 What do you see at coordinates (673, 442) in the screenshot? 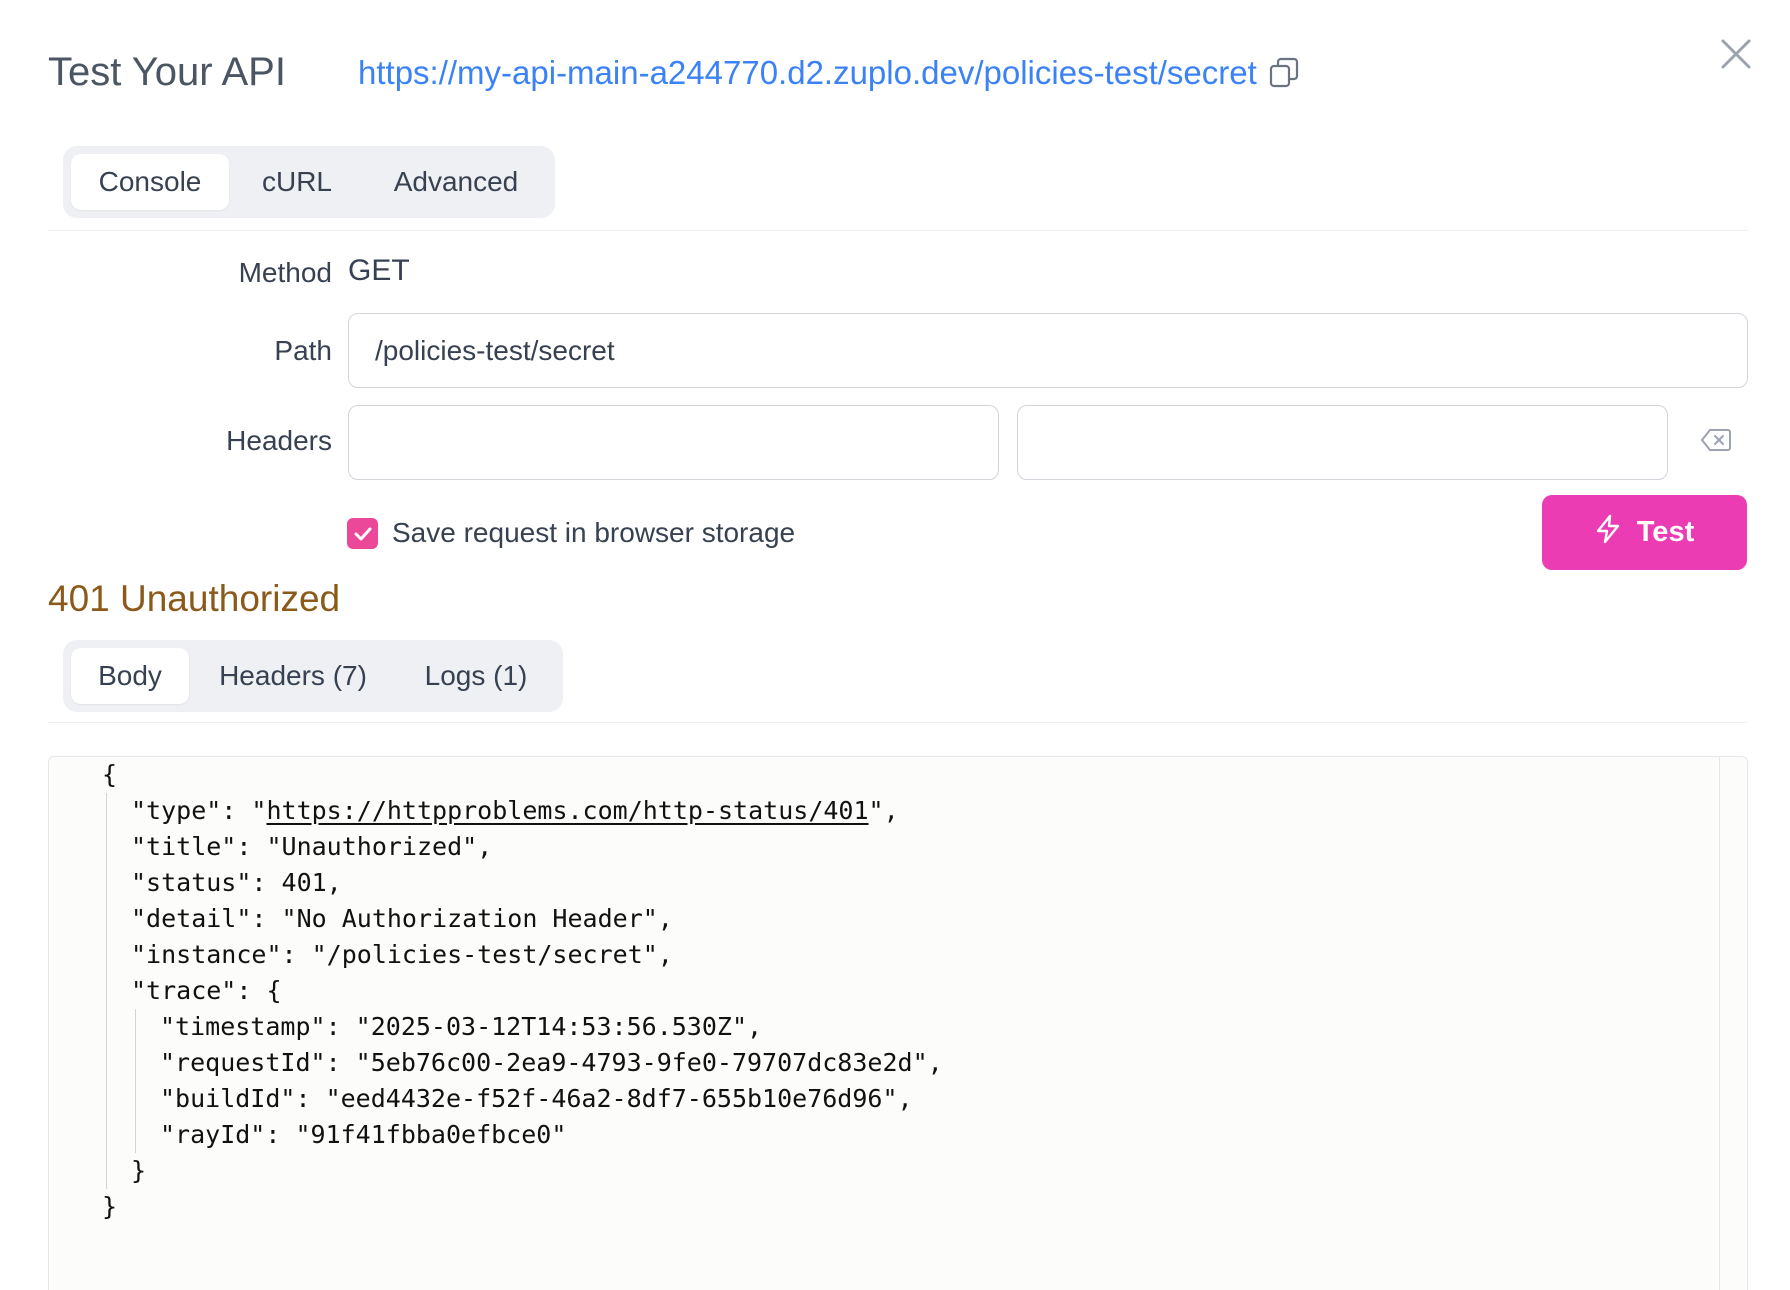
I see `header-key-input` at bounding box center [673, 442].